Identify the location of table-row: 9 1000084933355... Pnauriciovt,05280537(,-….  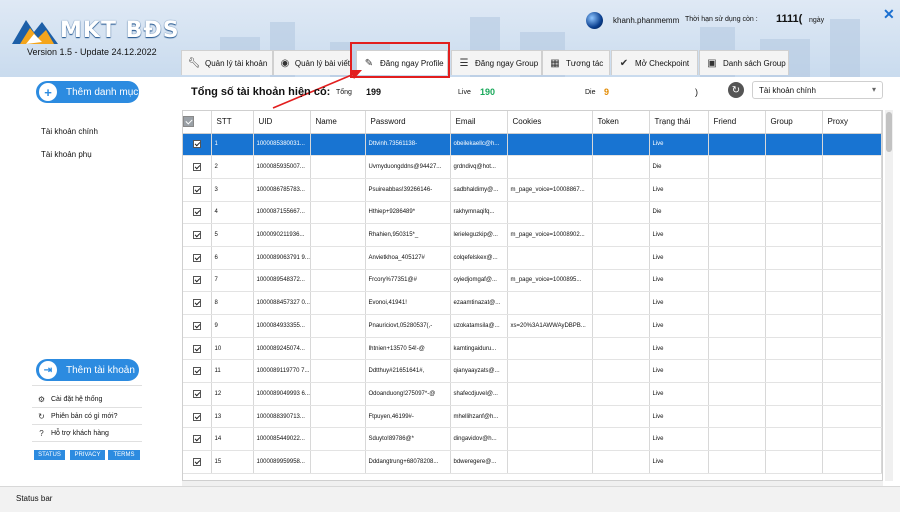
(532, 326).